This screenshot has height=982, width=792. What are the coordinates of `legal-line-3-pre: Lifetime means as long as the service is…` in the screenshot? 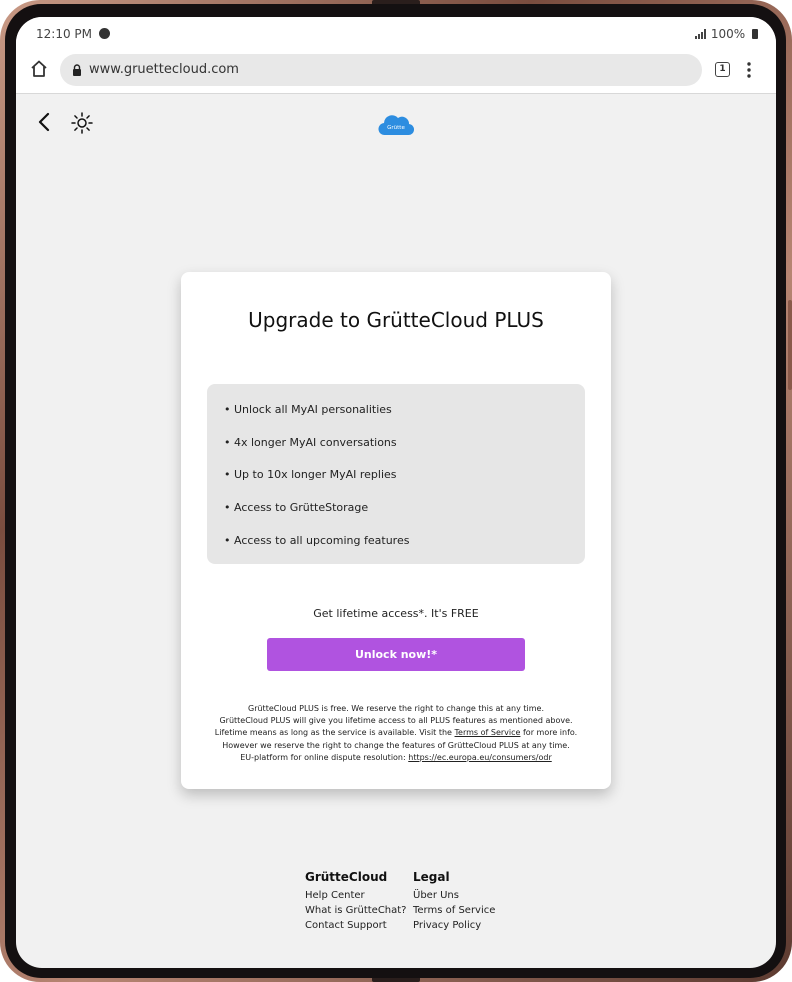 It's located at (334, 733).